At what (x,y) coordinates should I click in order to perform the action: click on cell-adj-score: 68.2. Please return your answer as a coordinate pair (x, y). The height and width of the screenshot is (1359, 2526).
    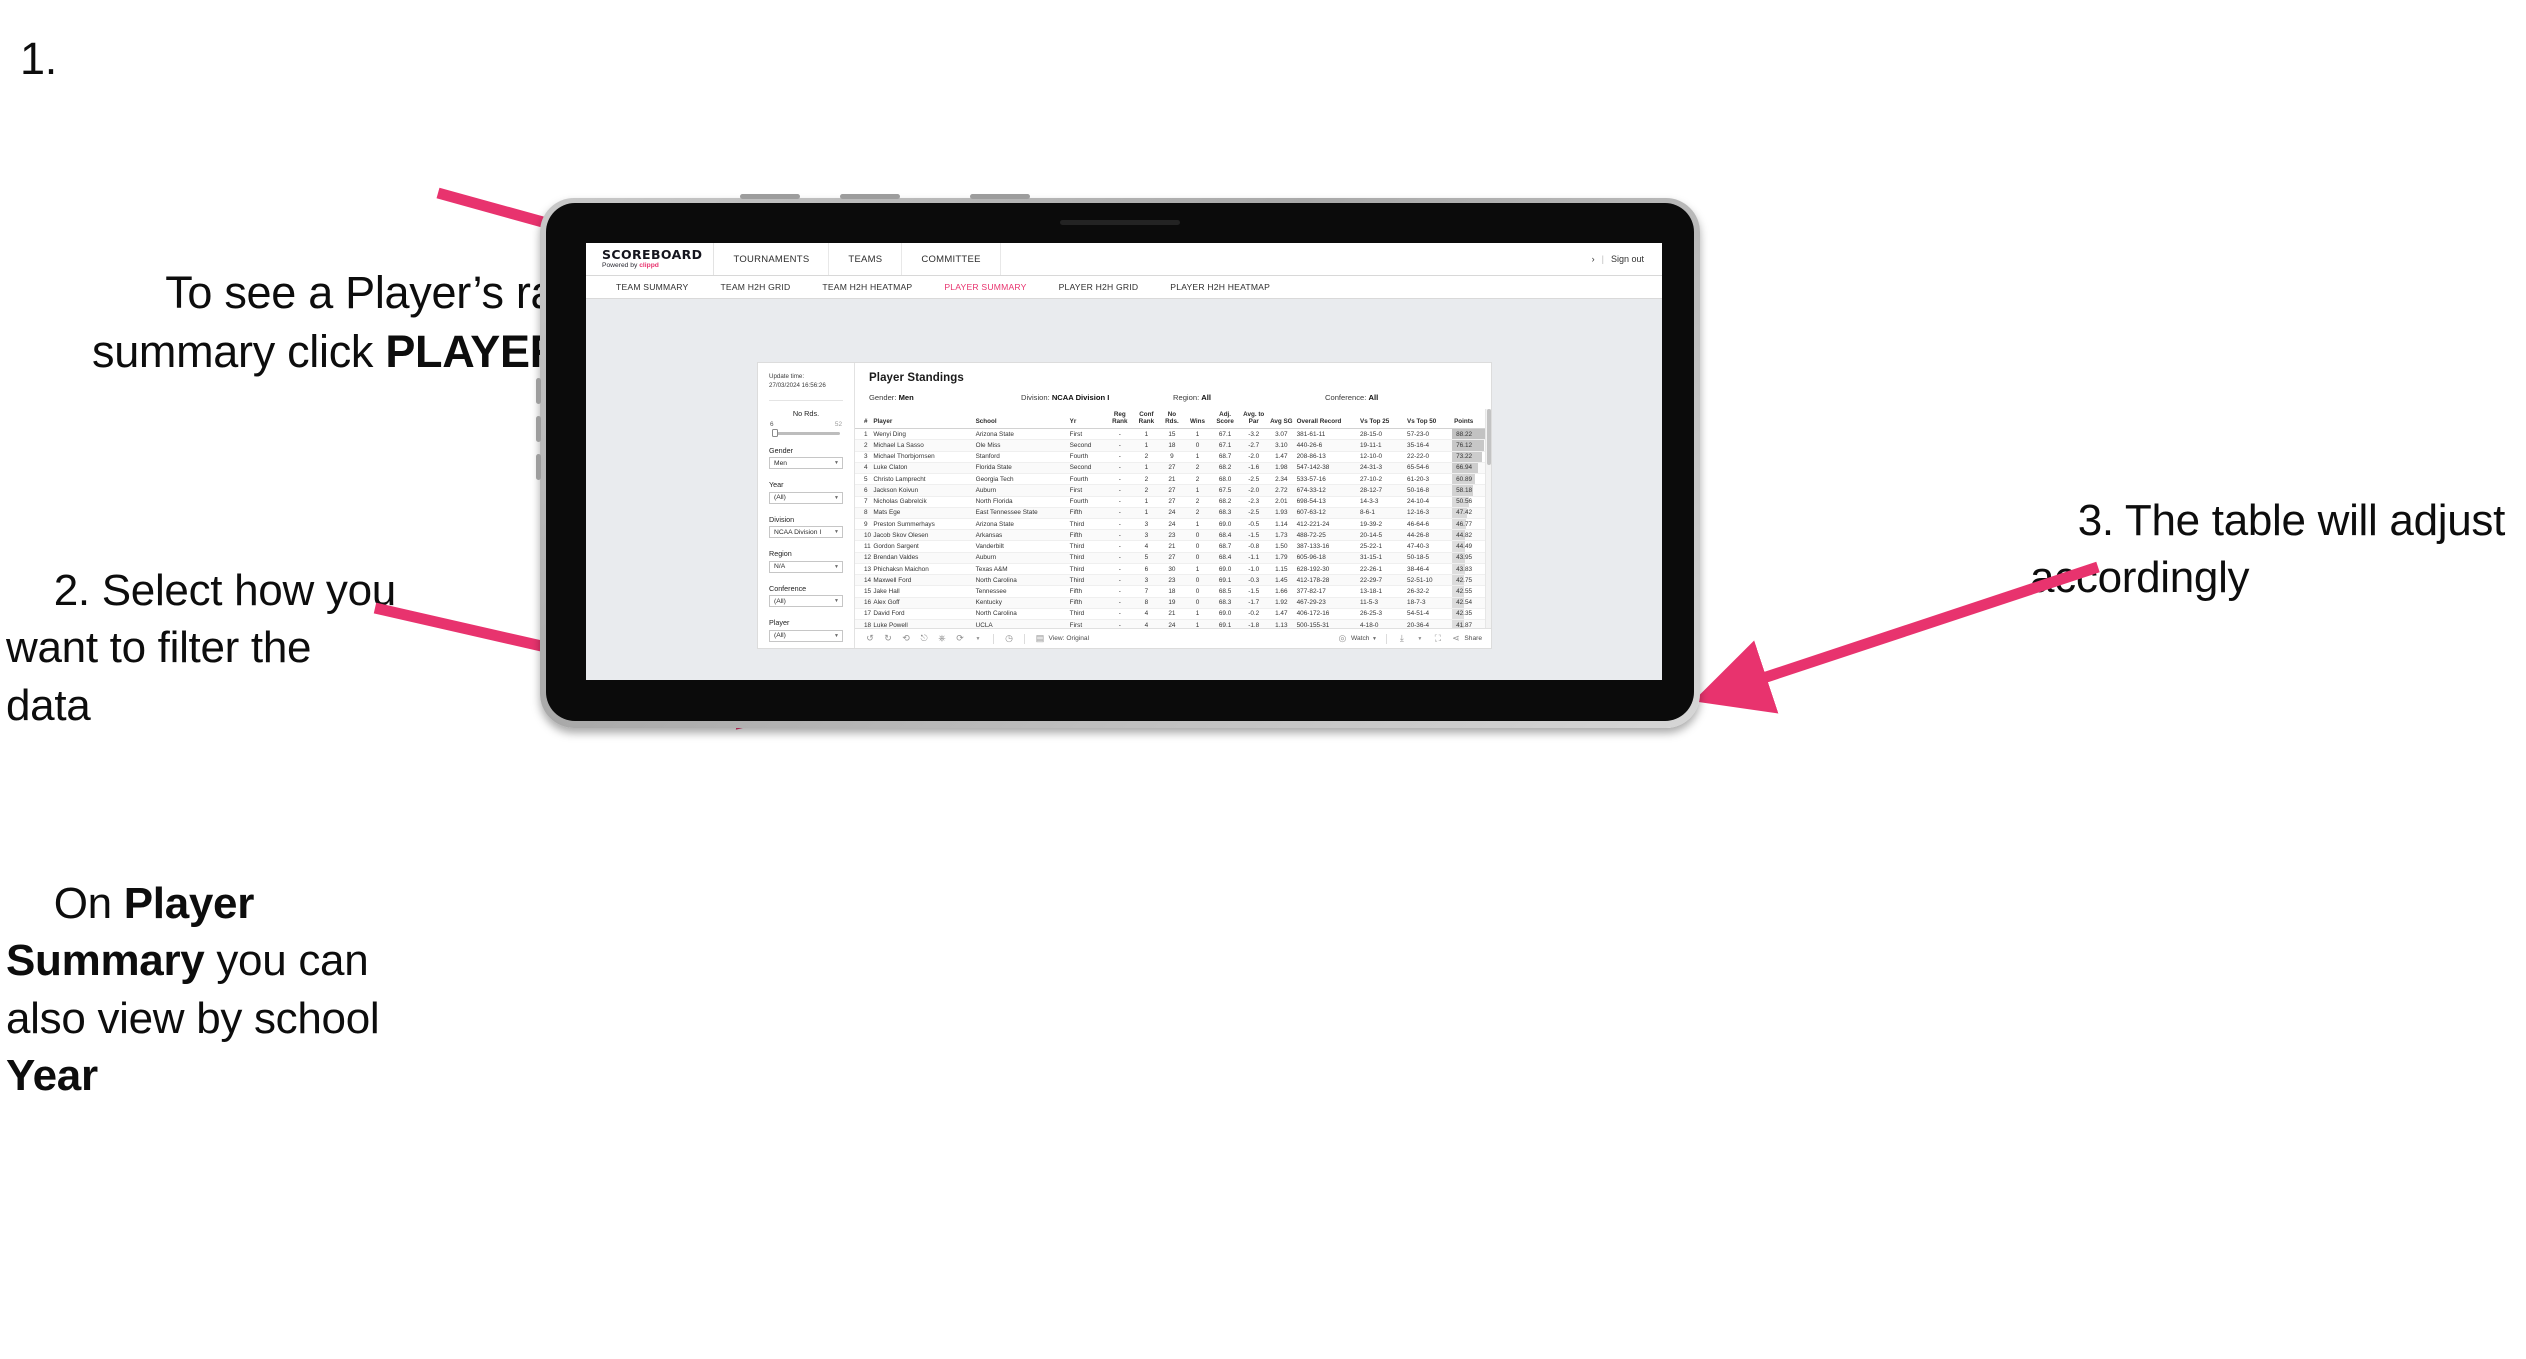
    Looking at the image, I should click on (1225, 468).